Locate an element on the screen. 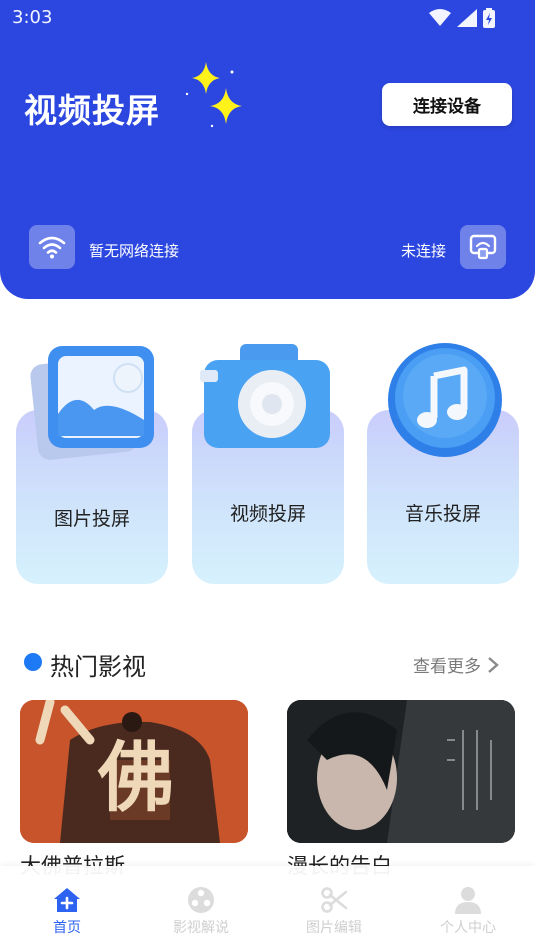 The height and width of the screenshot is (951, 535). music-cast-label: 音乐投屏 is located at coordinates (442, 514).